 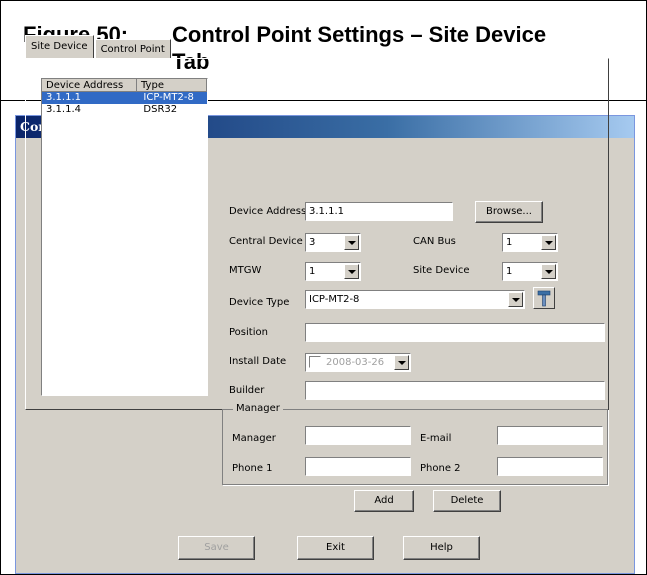 I want to click on central-device-label: Central Device, so click(x=266, y=241).